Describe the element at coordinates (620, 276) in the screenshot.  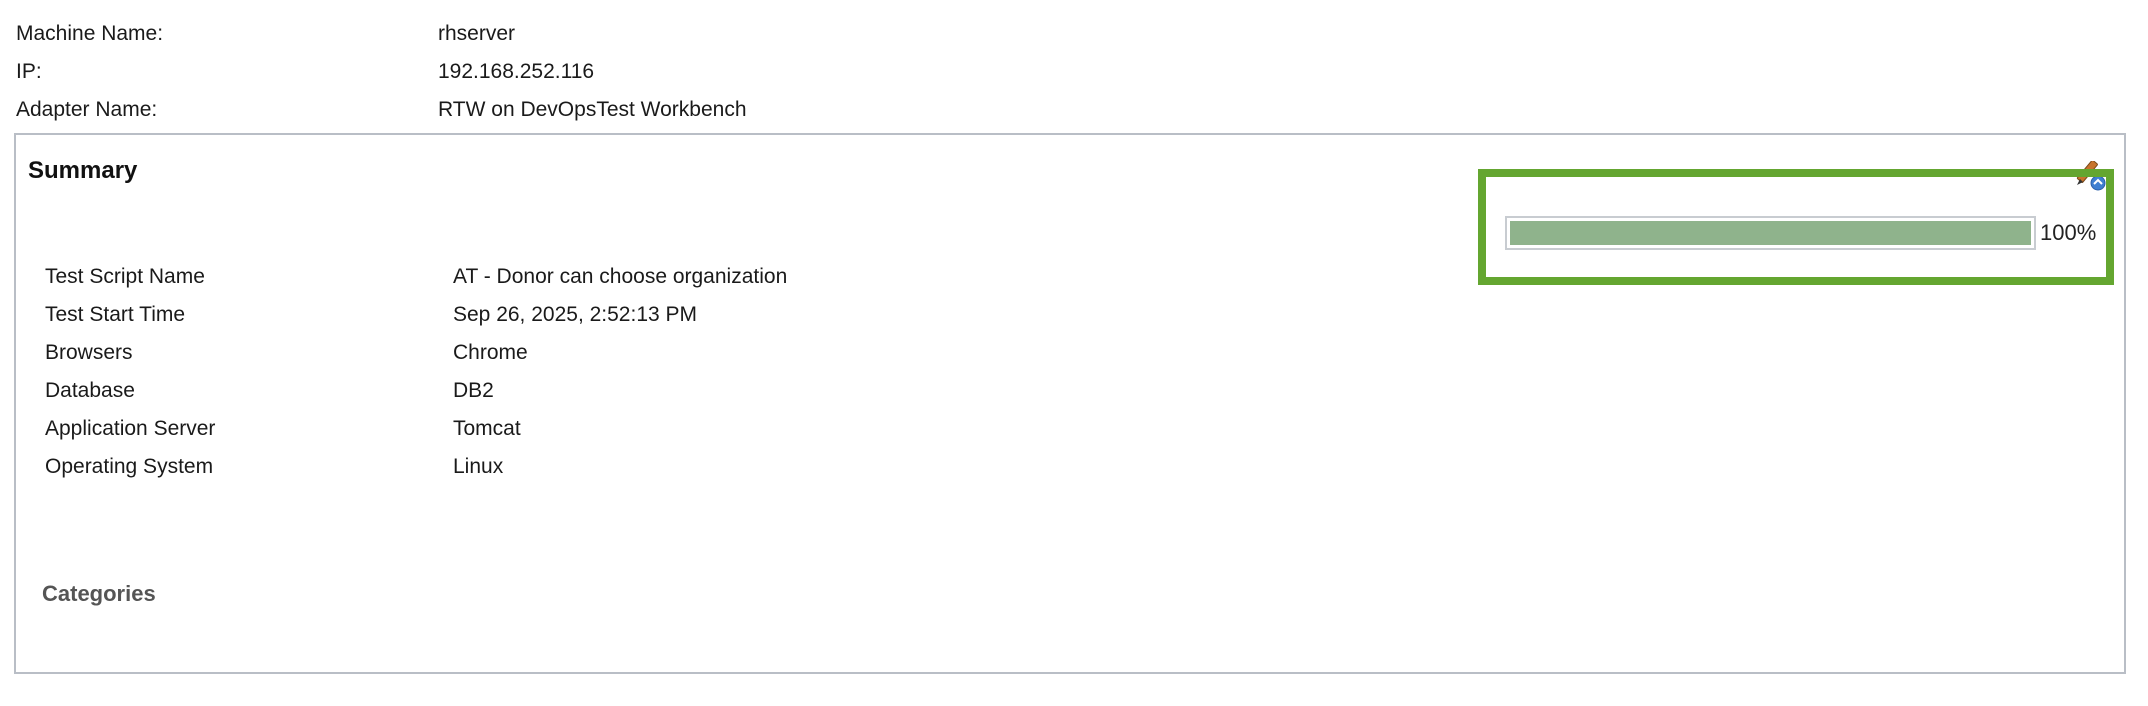
I see `detail-value: AT - Donor can choose organization` at that location.